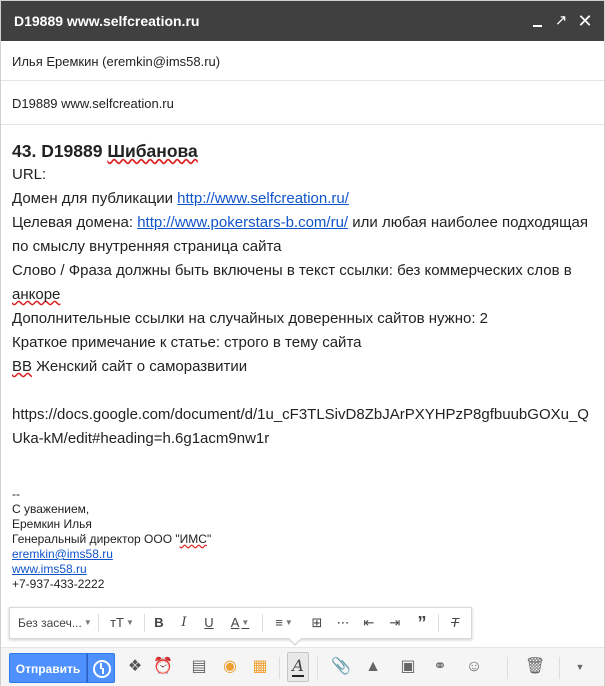  What do you see at coordinates (75, 222) in the screenshot?
I see `target-label: Целевая домена:` at bounding box center [75, 222].